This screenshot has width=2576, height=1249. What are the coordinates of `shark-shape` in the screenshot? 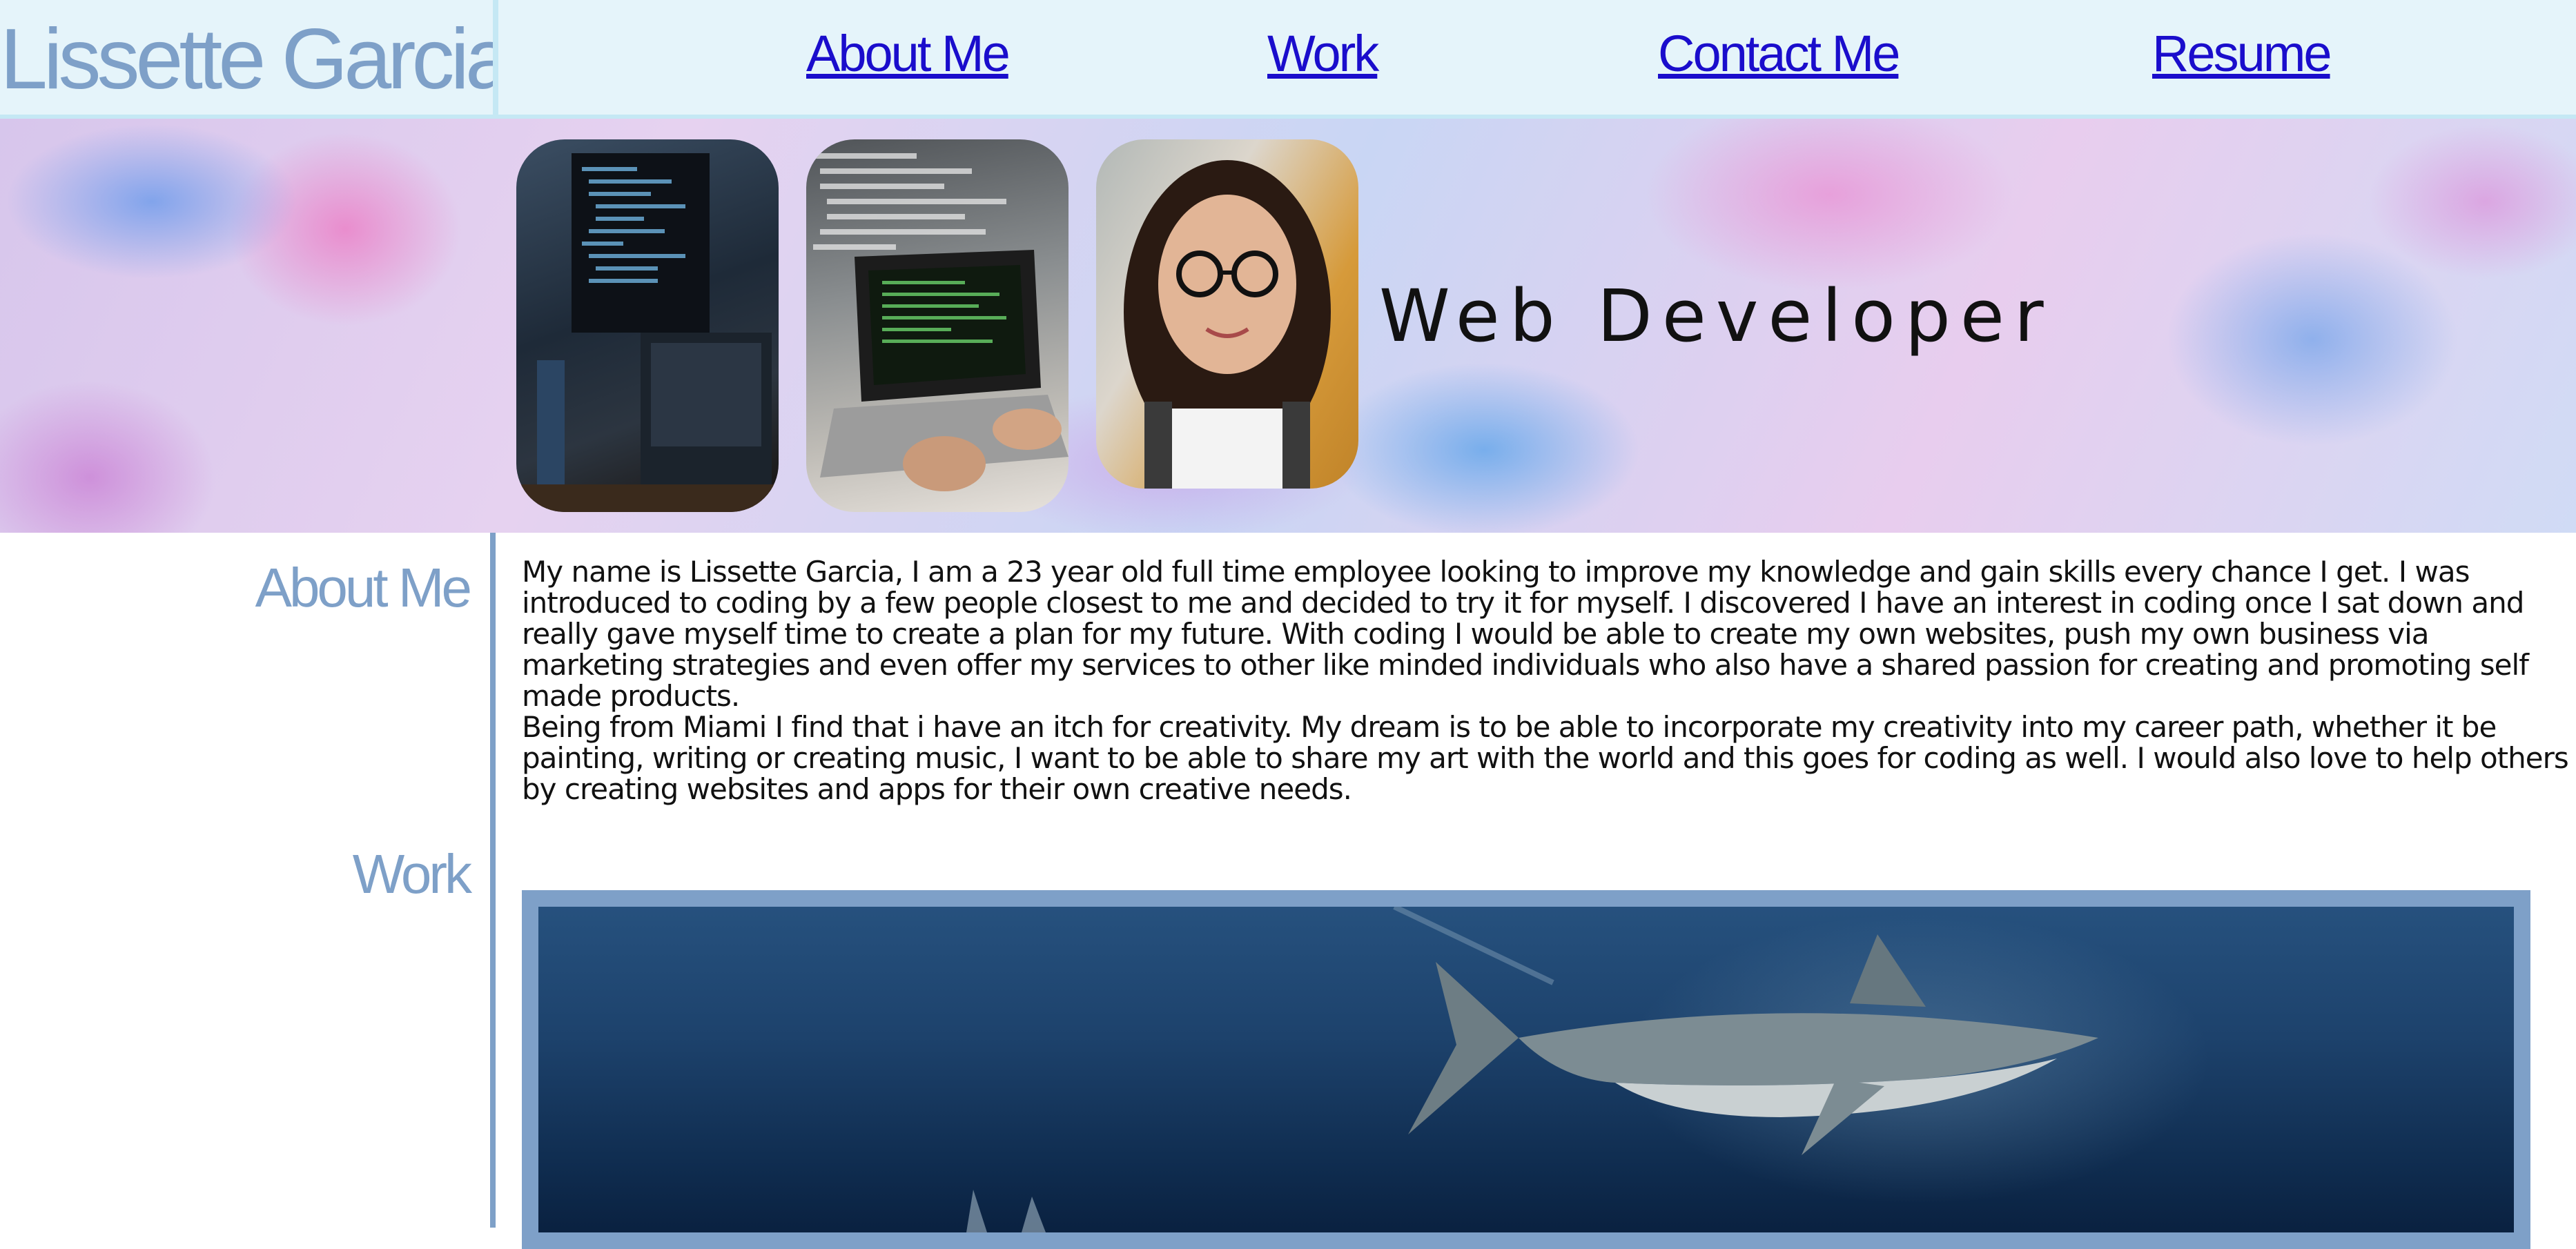 It's located at (1753, 1044).